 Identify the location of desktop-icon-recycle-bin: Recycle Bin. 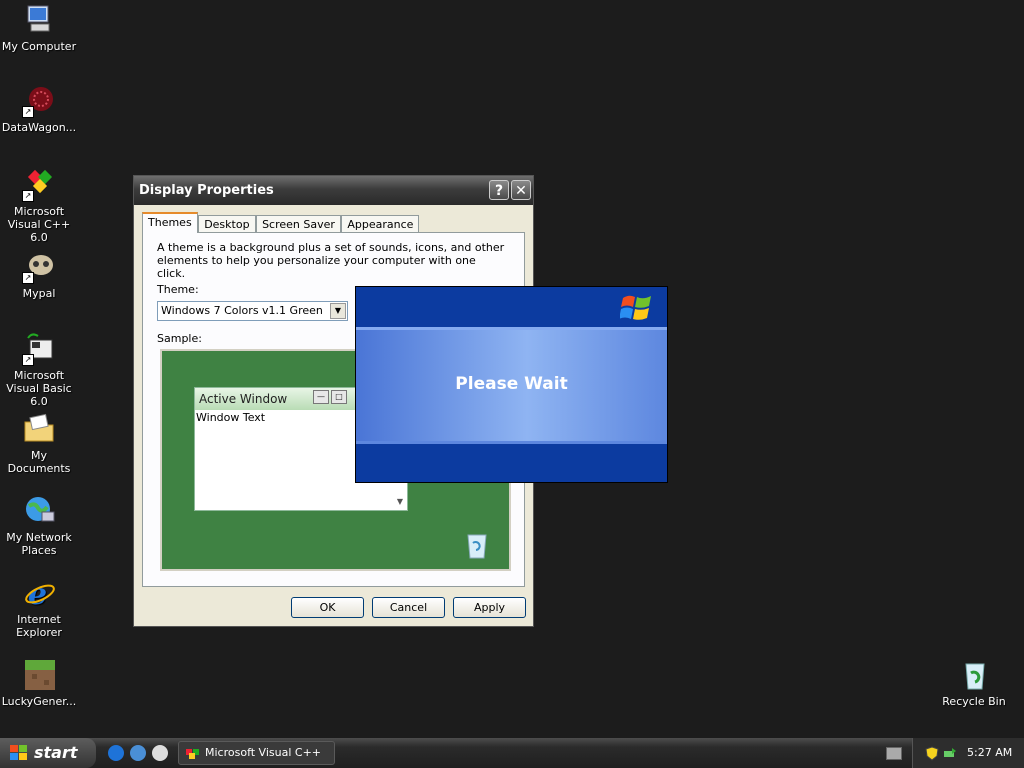
(974, 683).